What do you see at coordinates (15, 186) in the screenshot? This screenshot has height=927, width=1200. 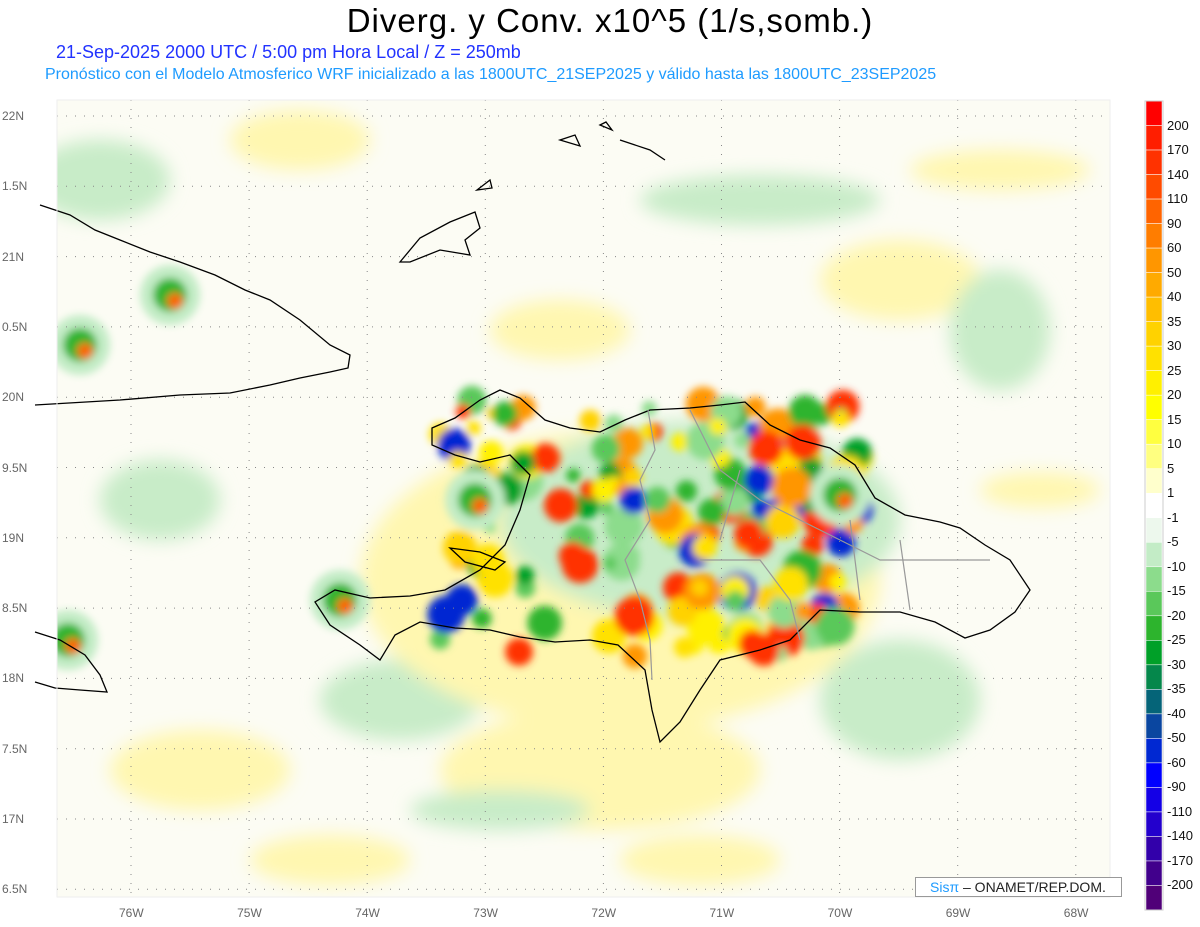 I see `lat-label: 1.5N` at bounding box center [15, 186].